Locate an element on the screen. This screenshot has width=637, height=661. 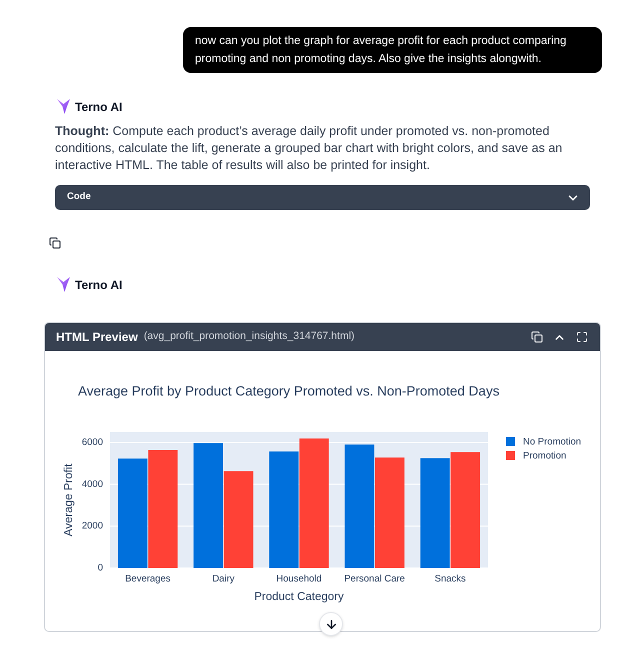
x-tick-label: Dairy is located at coordinates (223, 579).